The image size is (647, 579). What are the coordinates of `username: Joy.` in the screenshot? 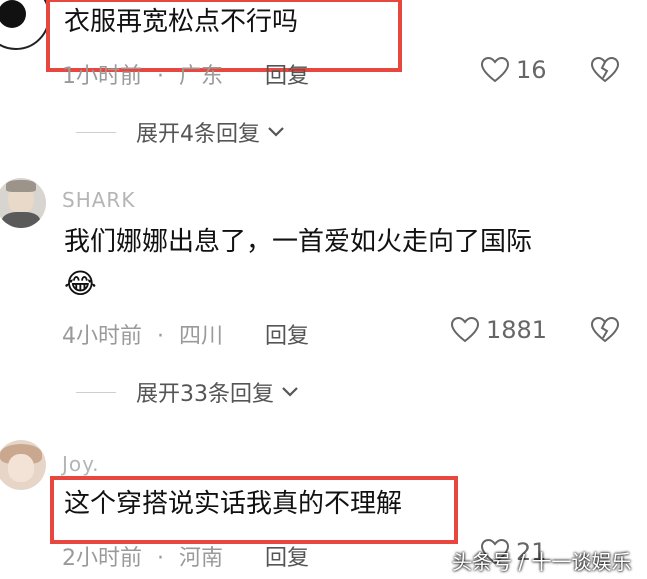 It's located at (80, 464).